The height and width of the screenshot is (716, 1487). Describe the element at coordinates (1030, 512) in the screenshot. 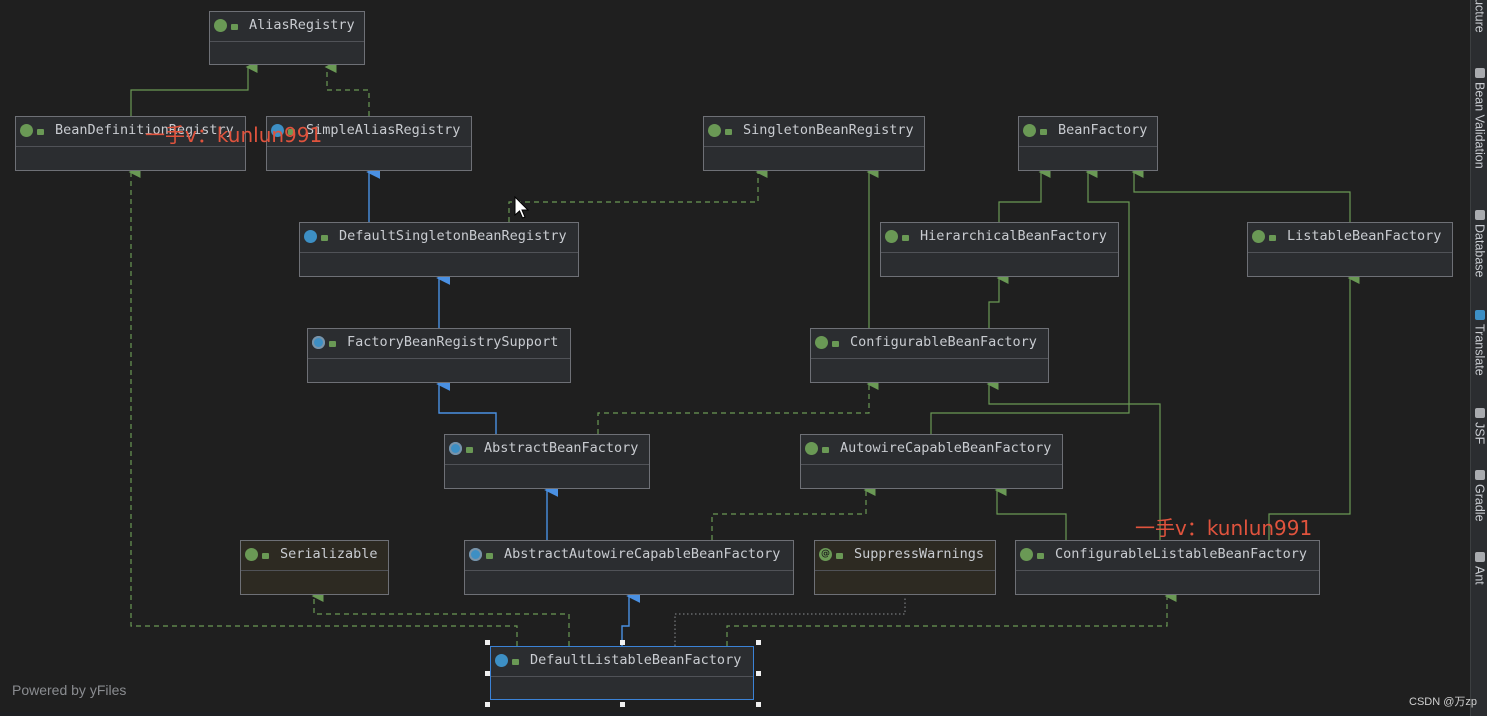

I see `edge-clbf-acbf` at that location.